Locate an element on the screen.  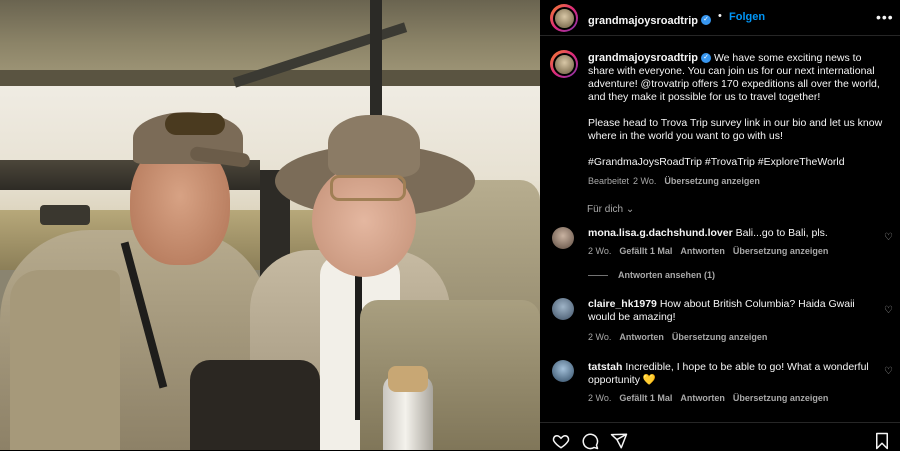
chevron-down-icon: ⌄ is located at coordinates (630, 209).